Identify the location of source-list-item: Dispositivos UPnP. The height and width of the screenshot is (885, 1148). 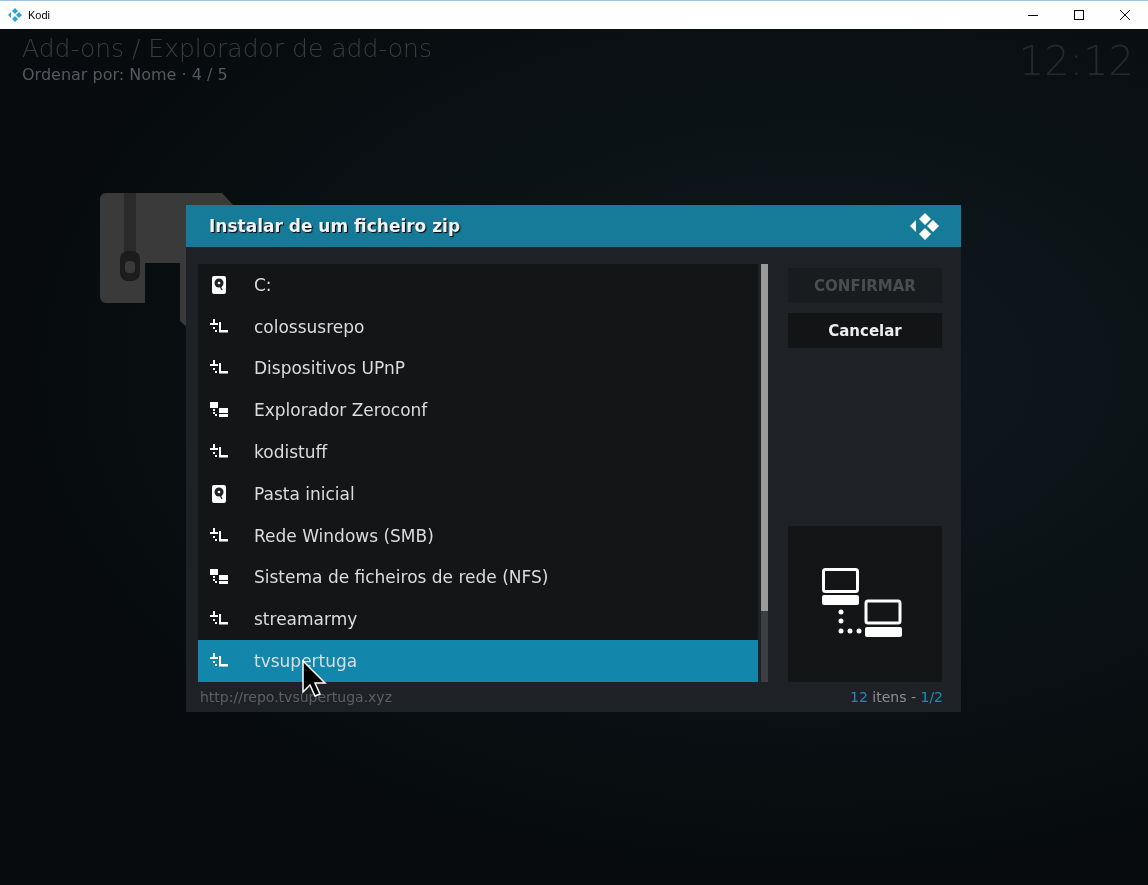
(478, 368).